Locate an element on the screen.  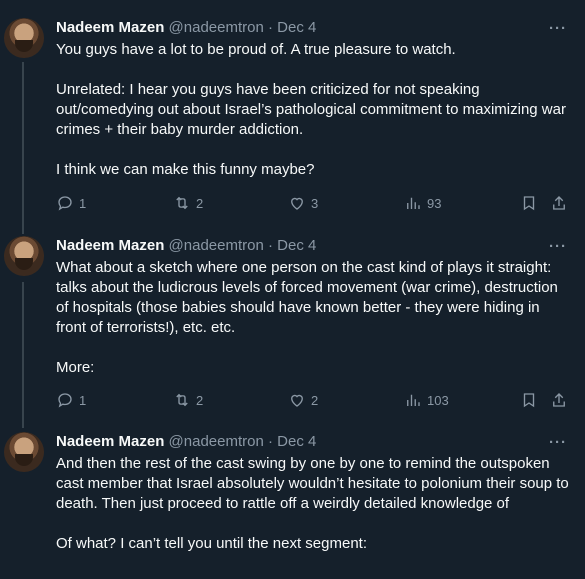
views-button: 103 is located at coordinates (426, 400).